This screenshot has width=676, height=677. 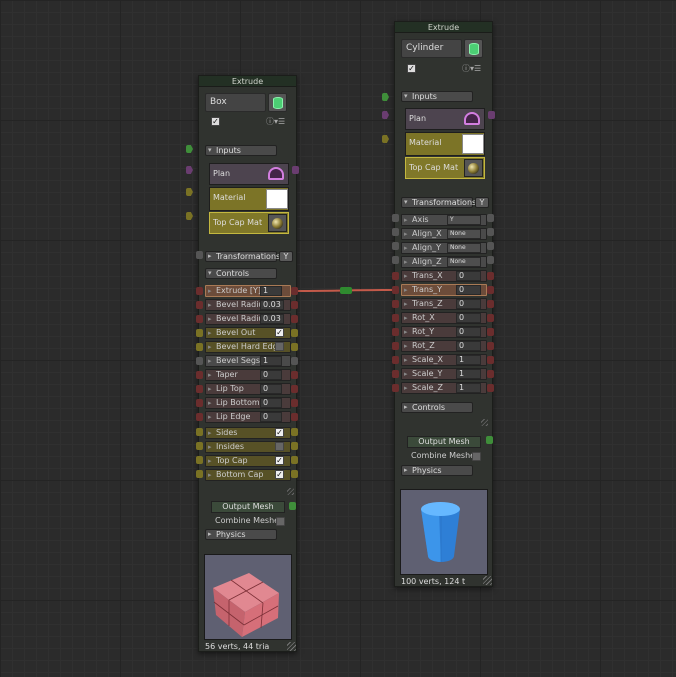 What do you see at coordinates (294, 291) in the screenshot?
I see `port-out-extrude` at bounding box center [294, 291].